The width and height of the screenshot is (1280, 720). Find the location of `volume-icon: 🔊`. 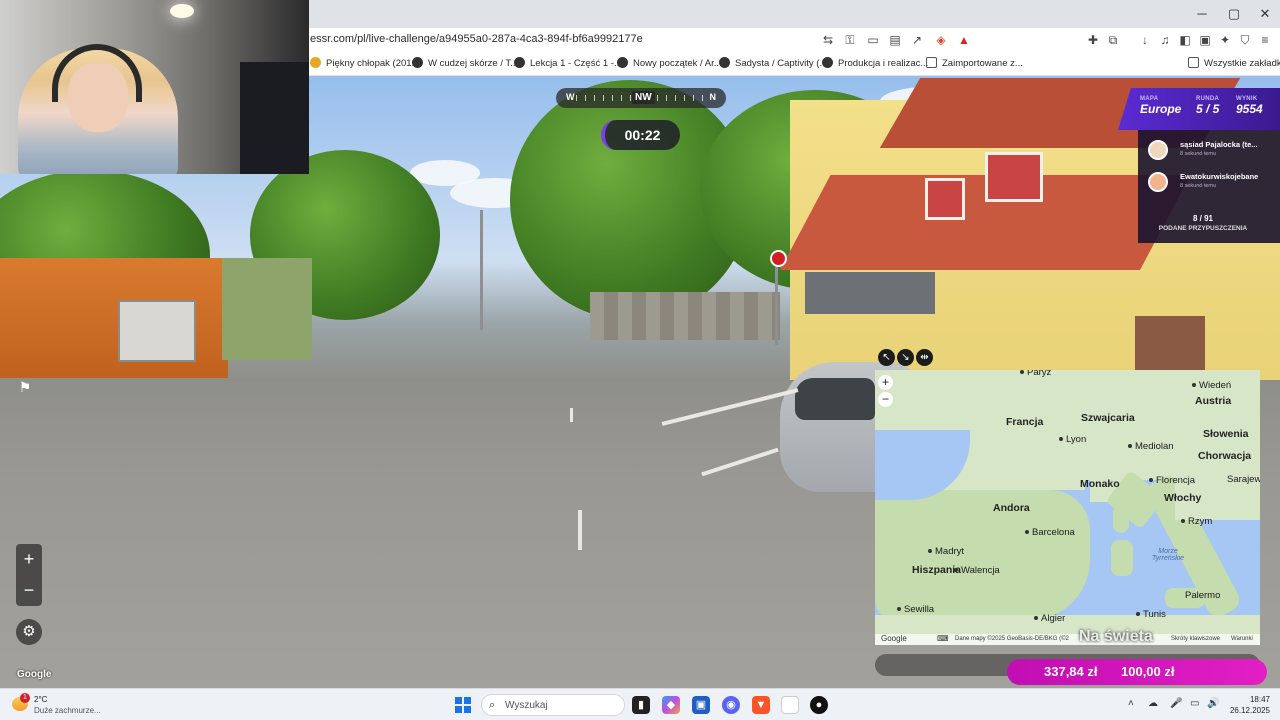

volume-icon: 🔊 is located at coordinates (1213, 703).